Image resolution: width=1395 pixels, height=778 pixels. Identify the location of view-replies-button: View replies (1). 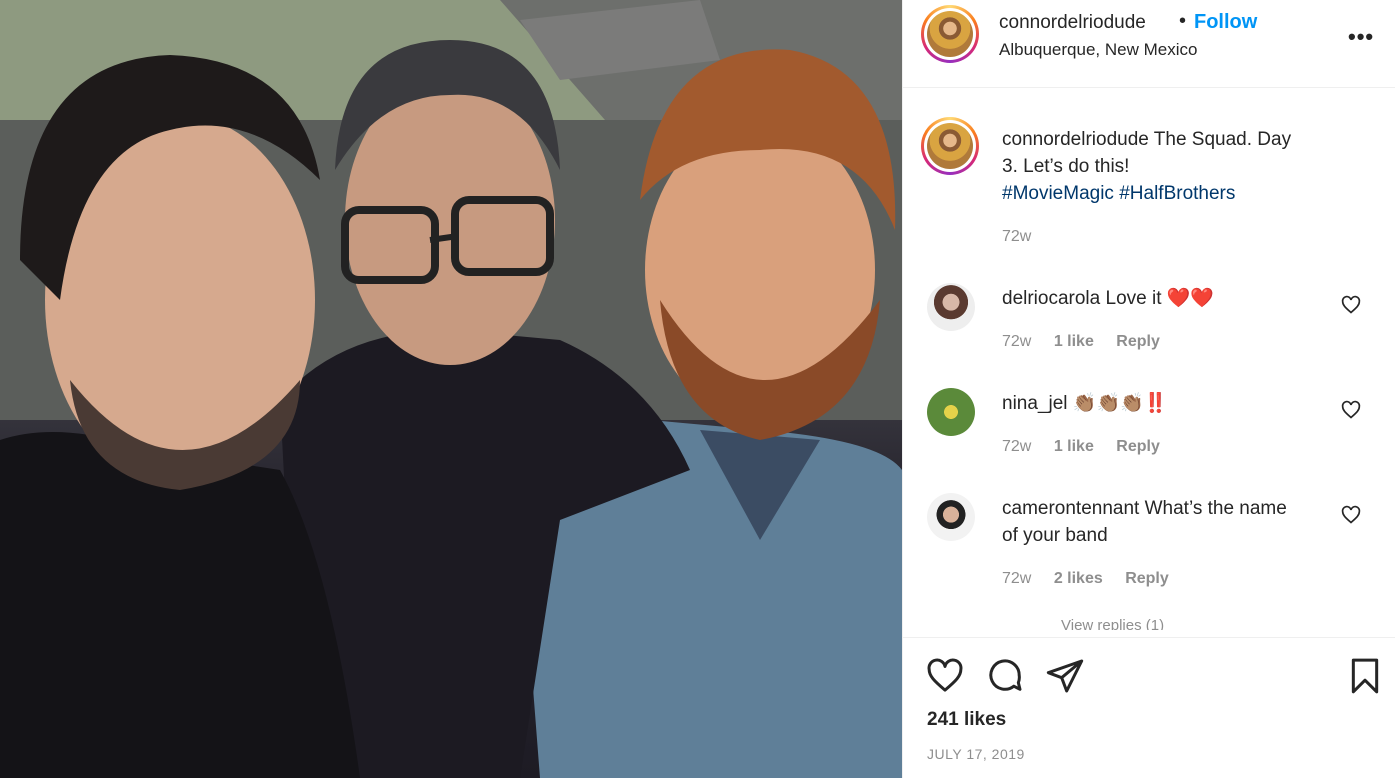
(1112, 623).